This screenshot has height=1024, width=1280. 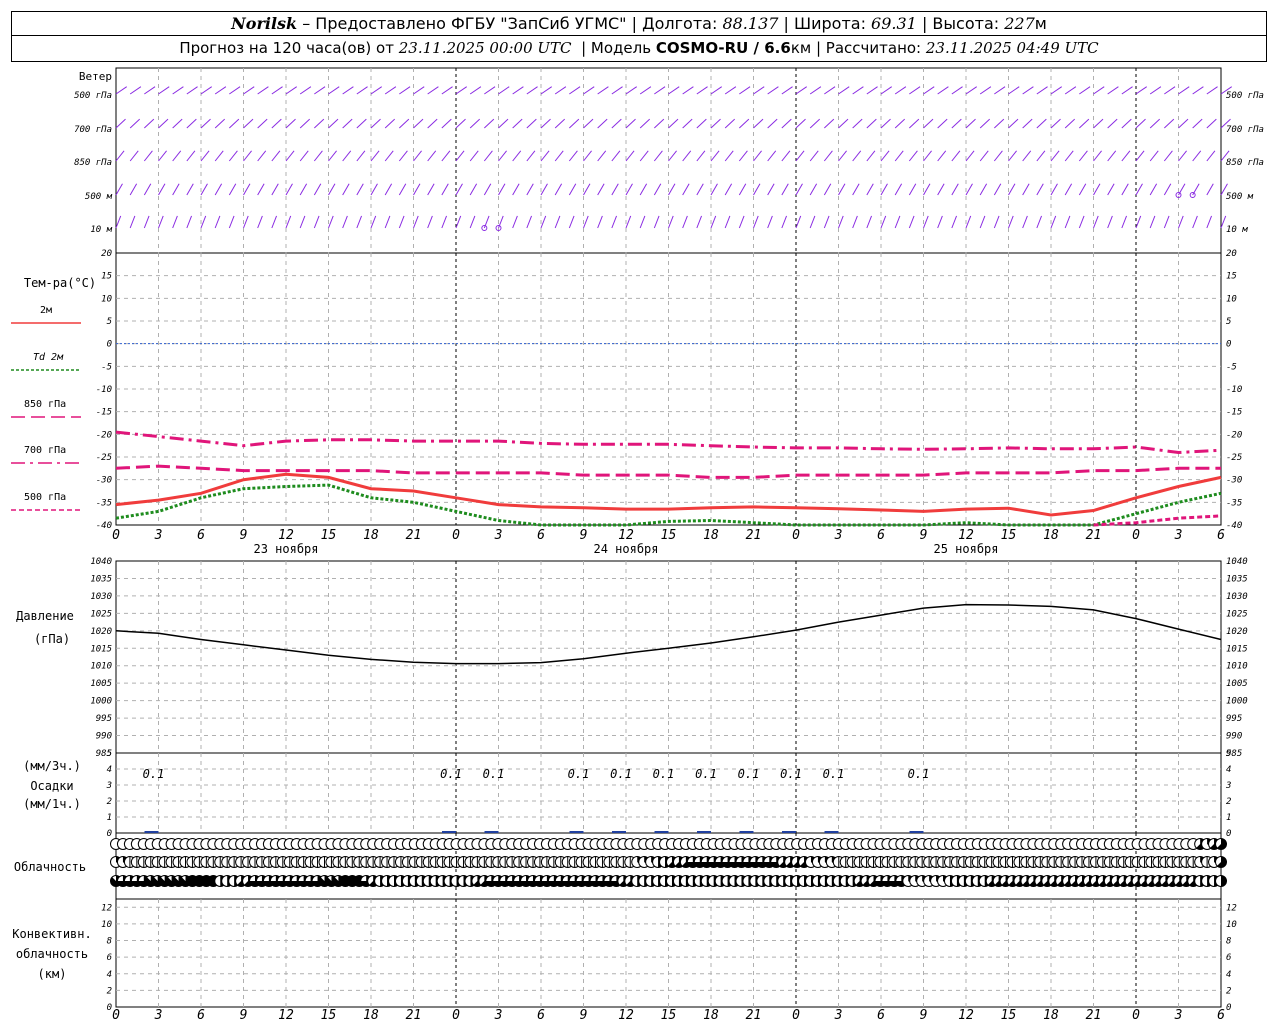 What do you see at coordinates (109, 834) in the screenshot?
I see `prec-ytick-left: 0` at bounding box center [109, 834].